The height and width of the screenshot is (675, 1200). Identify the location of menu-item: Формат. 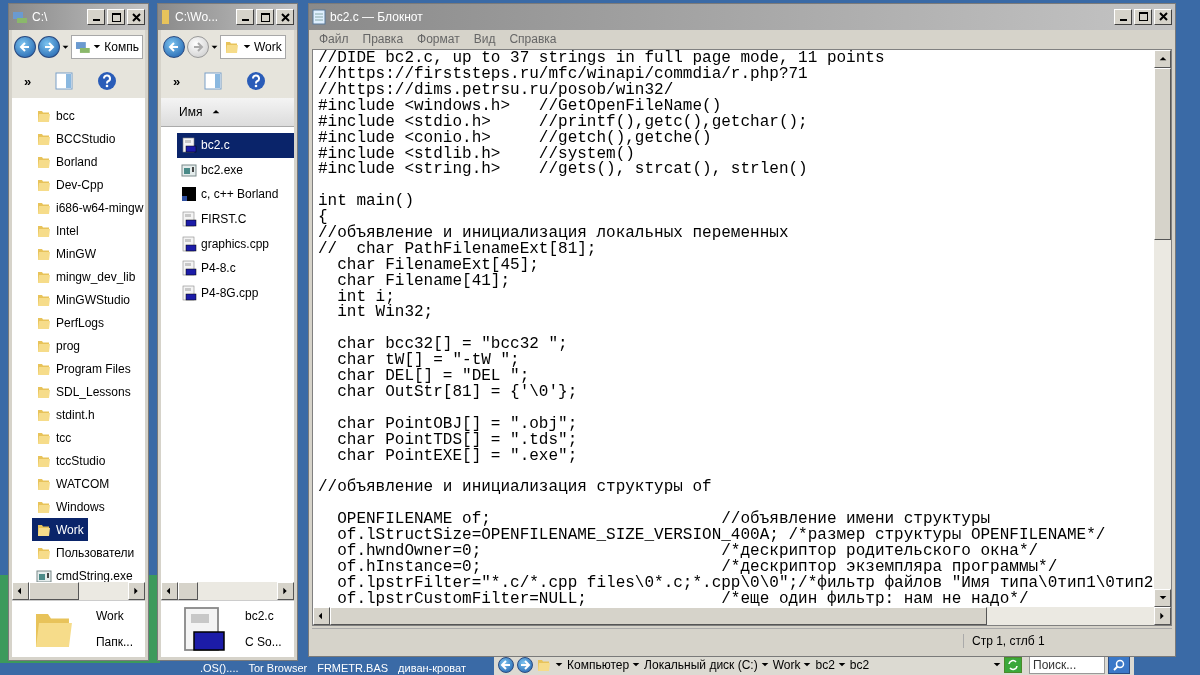
(438, 39).